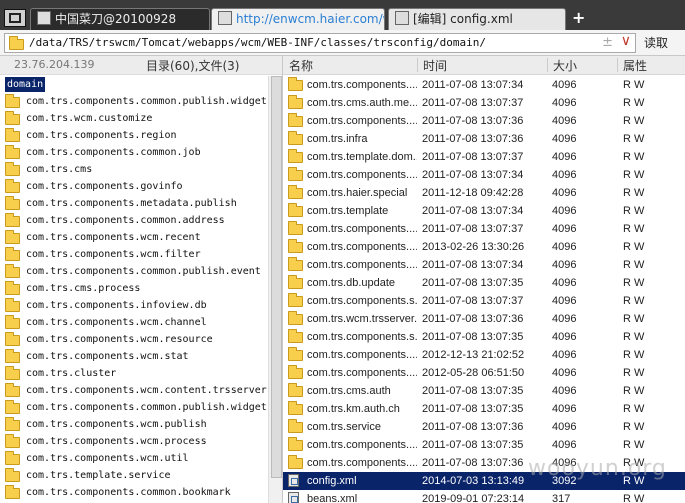  What do you see at coordinates (435, 65) in the screenshot?
I see `column-time: 时间` at bounding box center [435, 65].